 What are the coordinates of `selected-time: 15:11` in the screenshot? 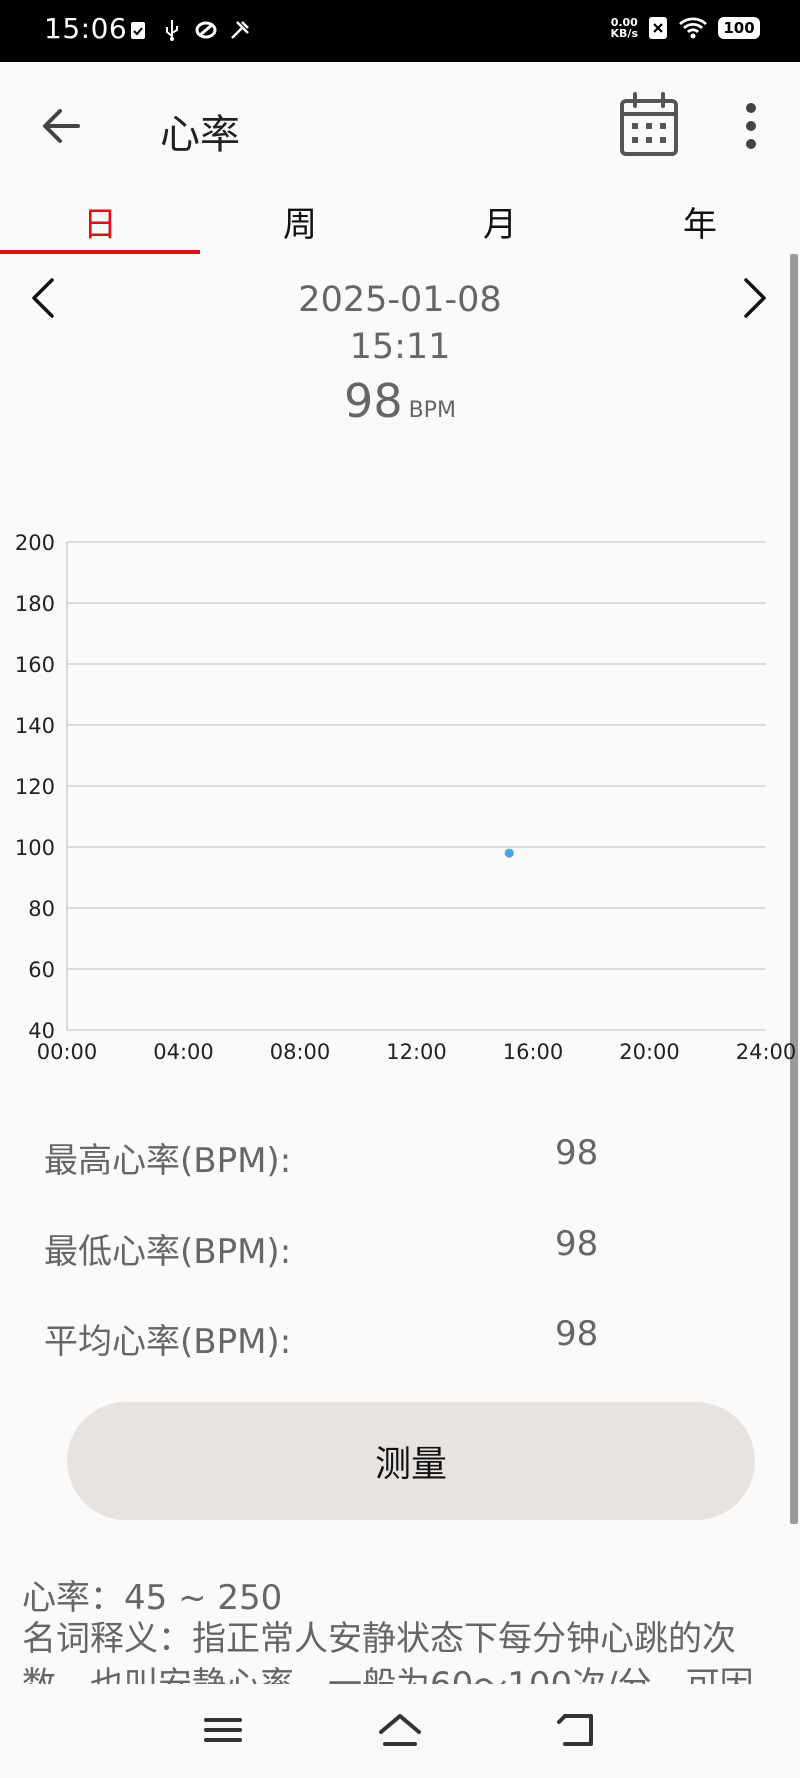 It's located at (400, 347).